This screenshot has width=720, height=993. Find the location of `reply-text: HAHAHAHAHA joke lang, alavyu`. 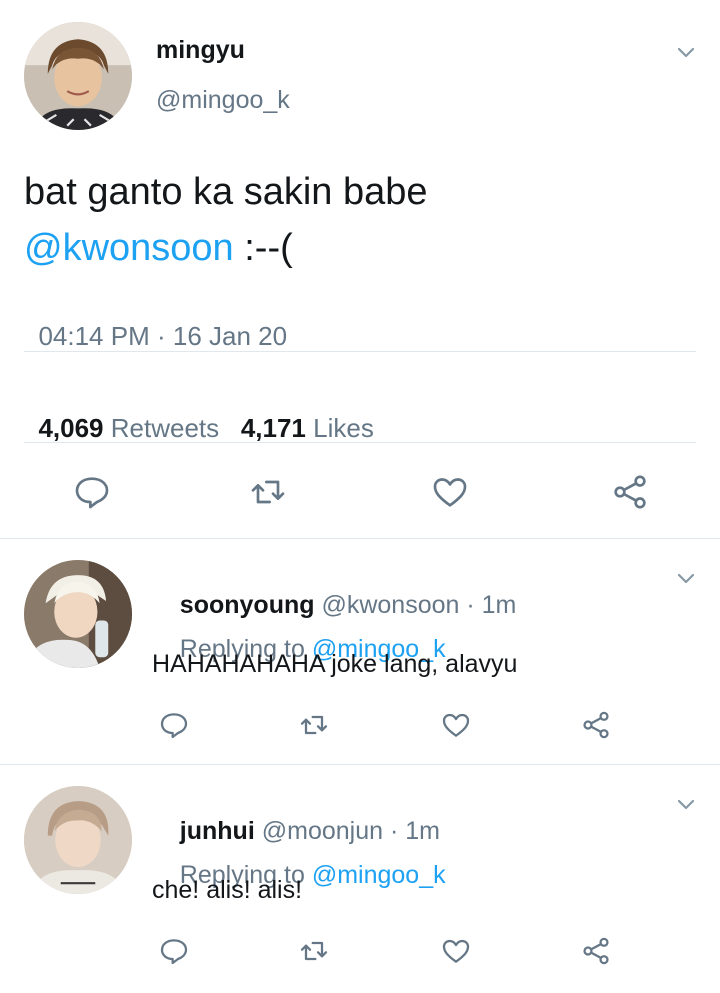

reply-text: HAHAHAHAHA joke lang, alavyu is located at coordinates (335, 664).